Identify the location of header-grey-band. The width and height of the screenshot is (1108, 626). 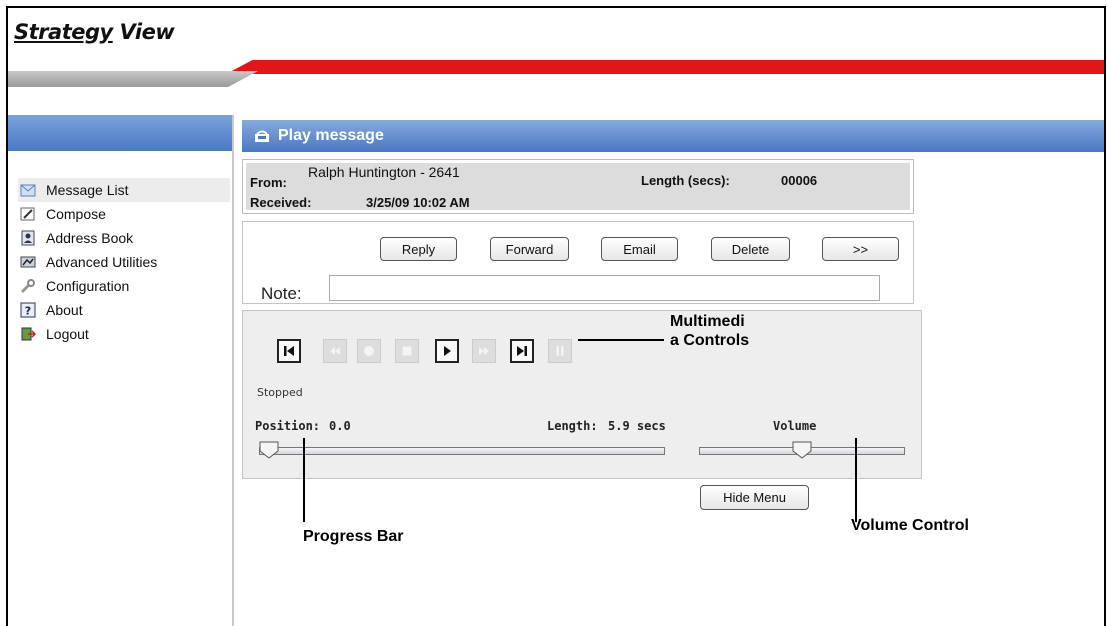
(133, 79).